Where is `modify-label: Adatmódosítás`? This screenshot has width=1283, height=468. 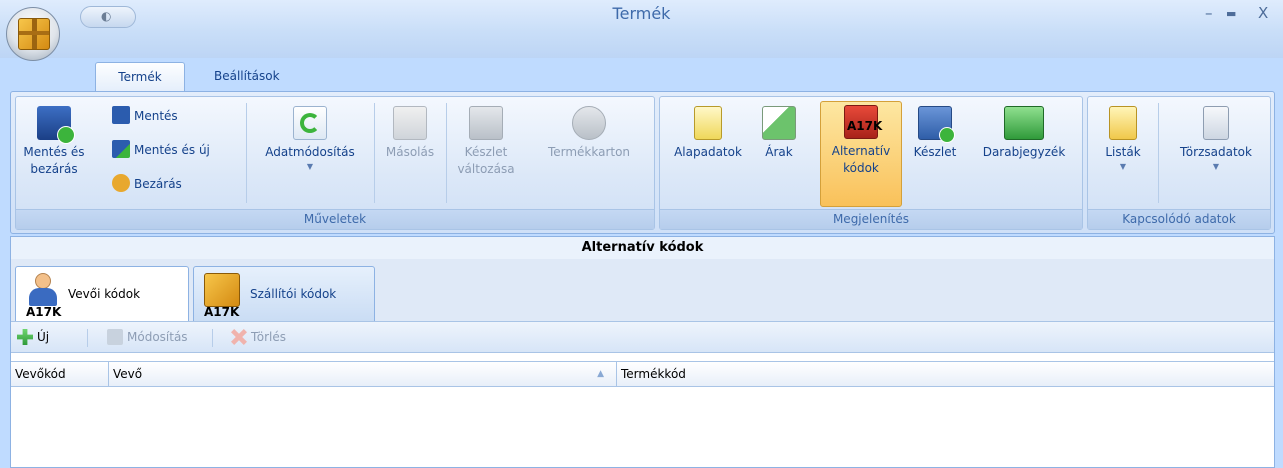
modify-label: Adatmódosítás is located at coordinates (310, 152).